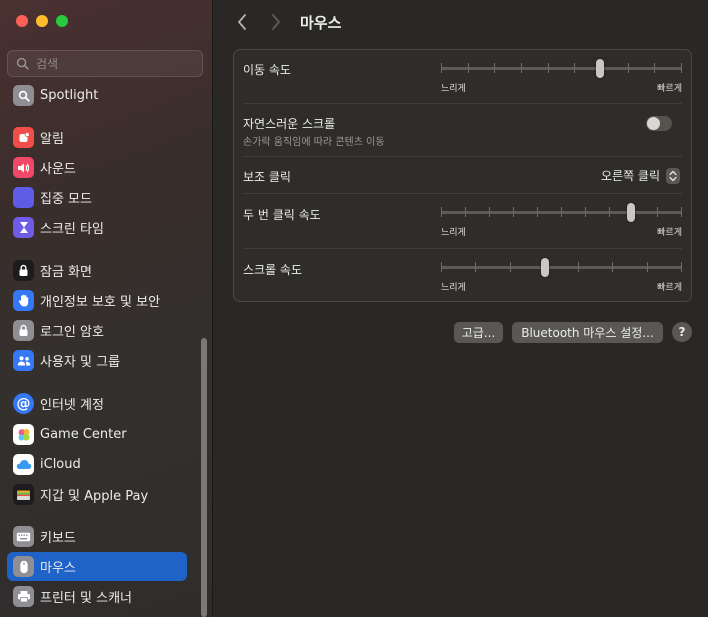  Describe the element at coordinates (289, 124) in the screenshot. I see `natural-scroll-label: 자연스러운 스크롤` at that location.